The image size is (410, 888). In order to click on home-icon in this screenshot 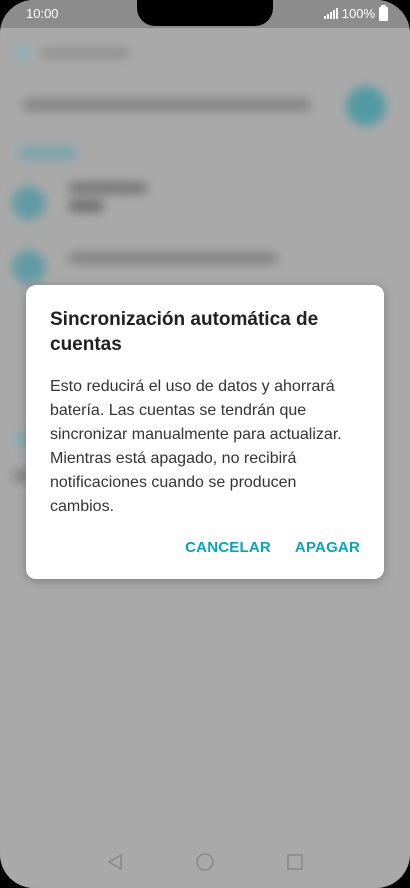, I will do `click(205, 862)`.